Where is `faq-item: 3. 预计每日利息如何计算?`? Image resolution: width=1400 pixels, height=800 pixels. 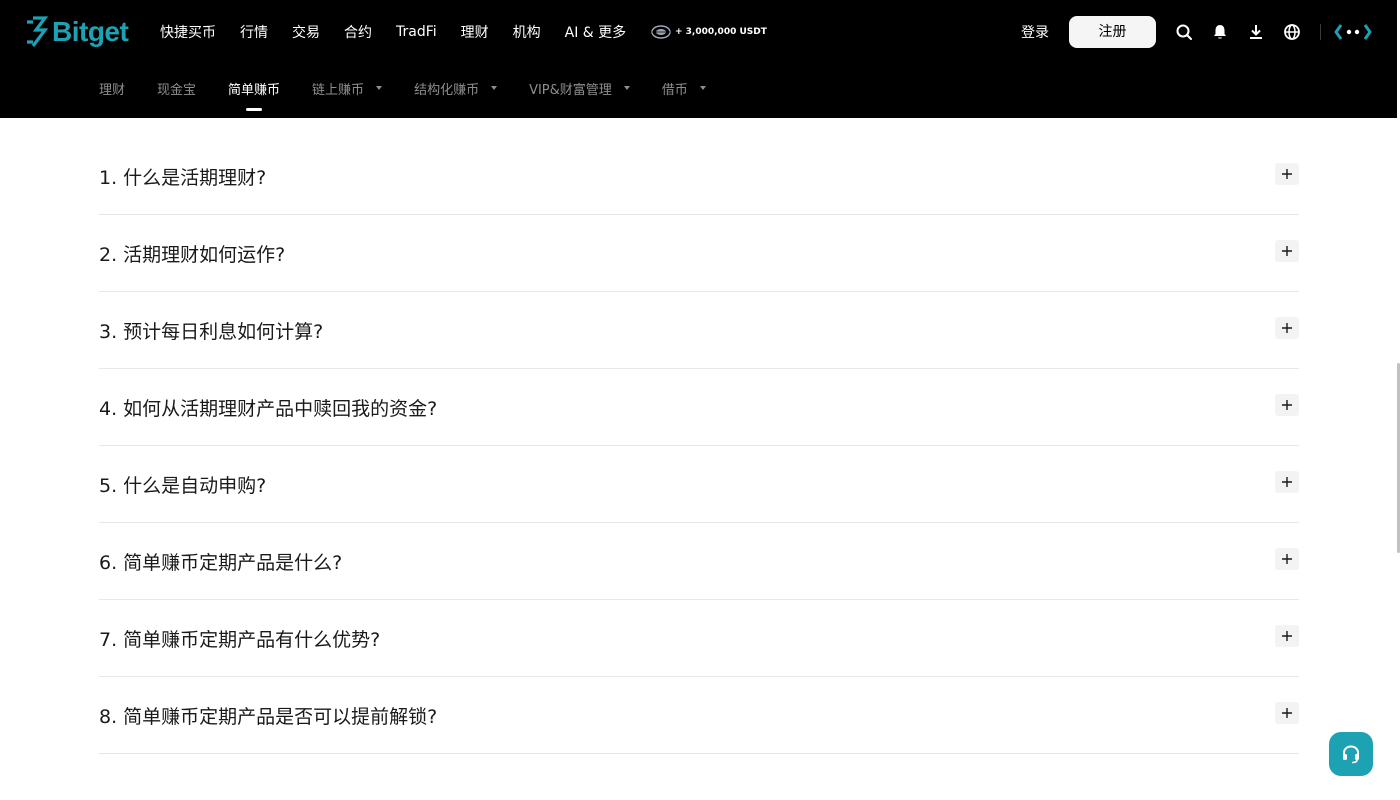
faq-item: 3. 预计每日利息如何计算? is located at coordinates (699, 330).